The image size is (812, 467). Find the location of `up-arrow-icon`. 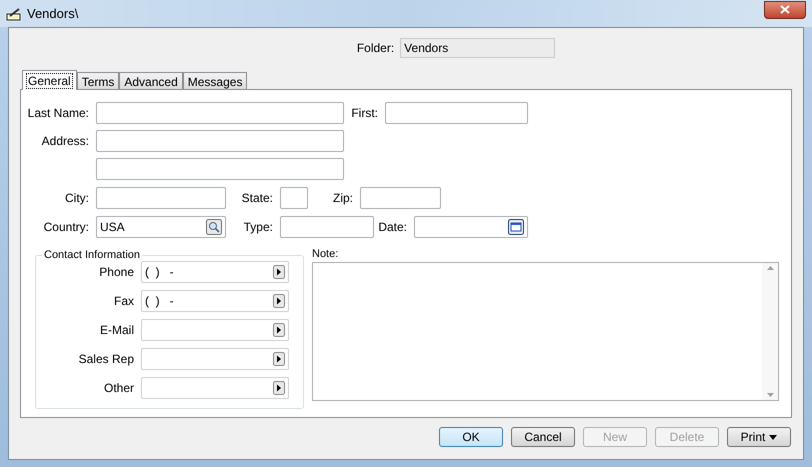

up-arrow-icon is located at coordinates (770, 268).